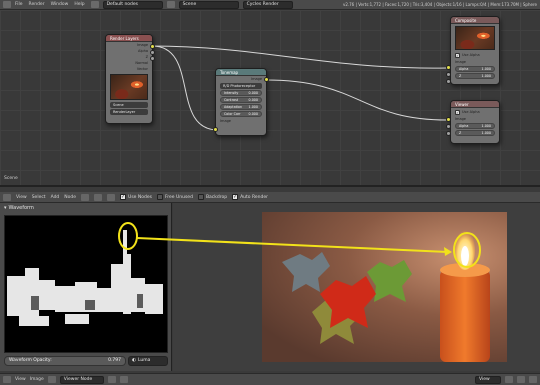 This screenshot has width=540, height=385. I want to click on render-layers-preview, so click(129, 87).